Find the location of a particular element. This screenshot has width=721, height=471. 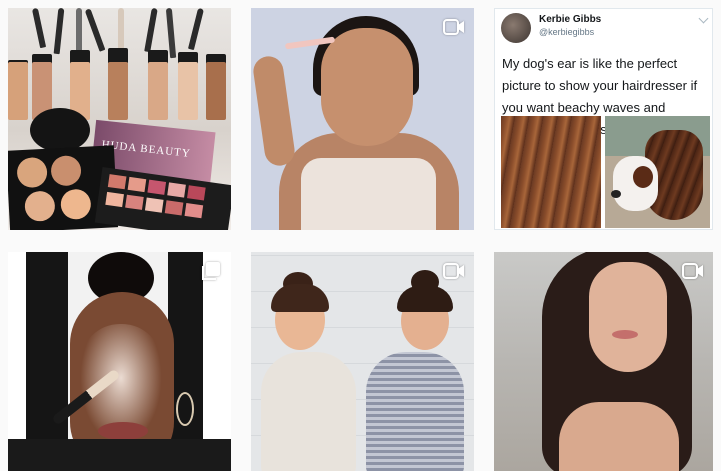

powder-jar is located at coordinates (60, 130).